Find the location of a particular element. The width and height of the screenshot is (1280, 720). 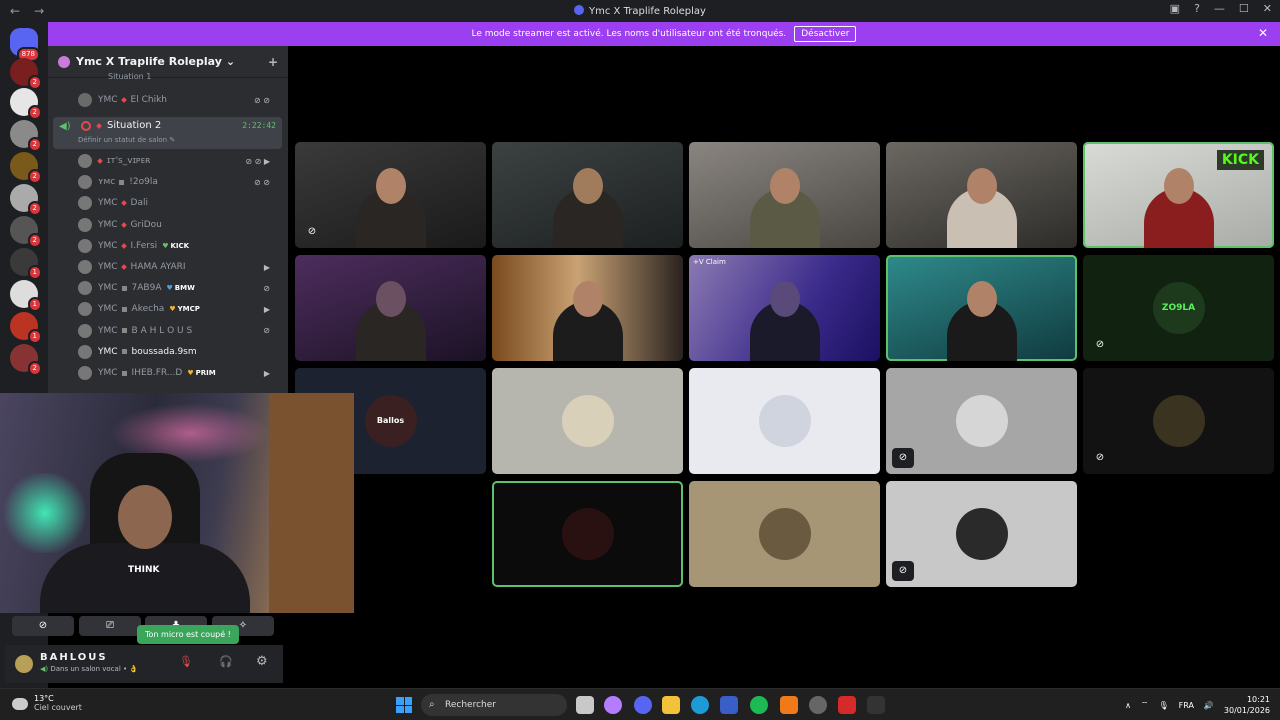

avatar-tile: ZO9LA ⊘ is located at coordinates (1178, 308).